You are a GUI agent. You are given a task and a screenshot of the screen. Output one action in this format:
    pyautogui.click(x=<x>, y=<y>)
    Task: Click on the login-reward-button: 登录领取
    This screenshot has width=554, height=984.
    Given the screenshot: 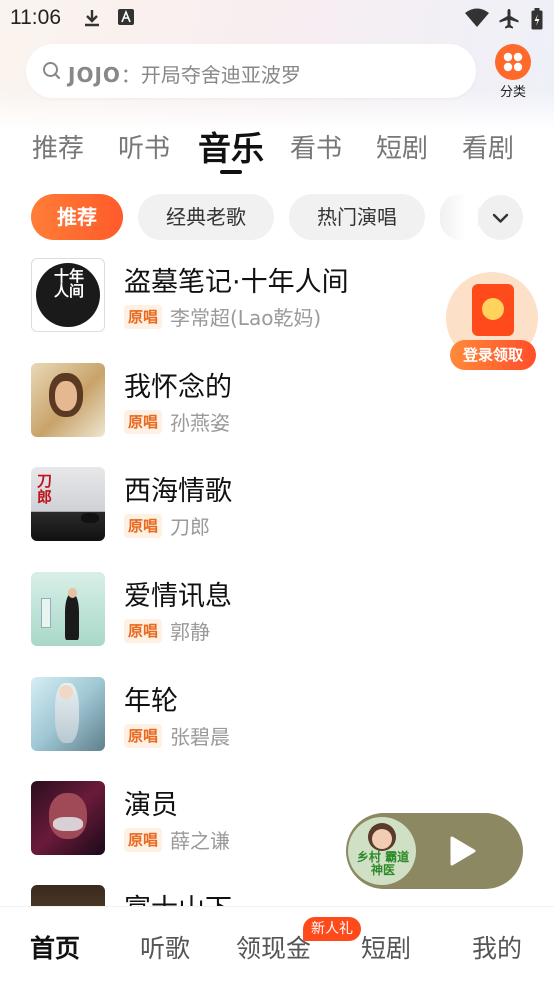 What is the action you would take?
    pyautogui.click(x=492, y=321)
    